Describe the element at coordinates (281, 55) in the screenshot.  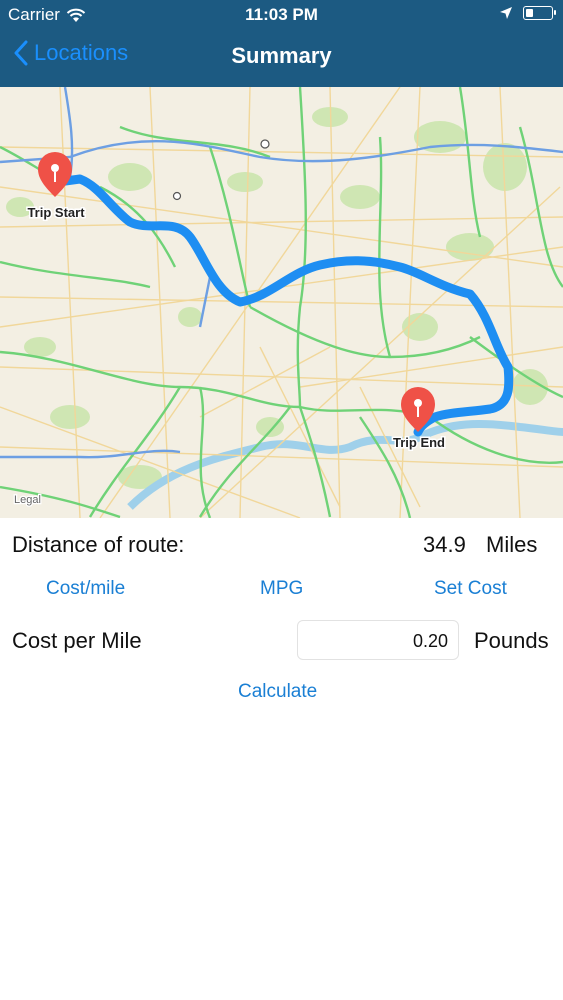
I see `page-title: Summary` at that location.